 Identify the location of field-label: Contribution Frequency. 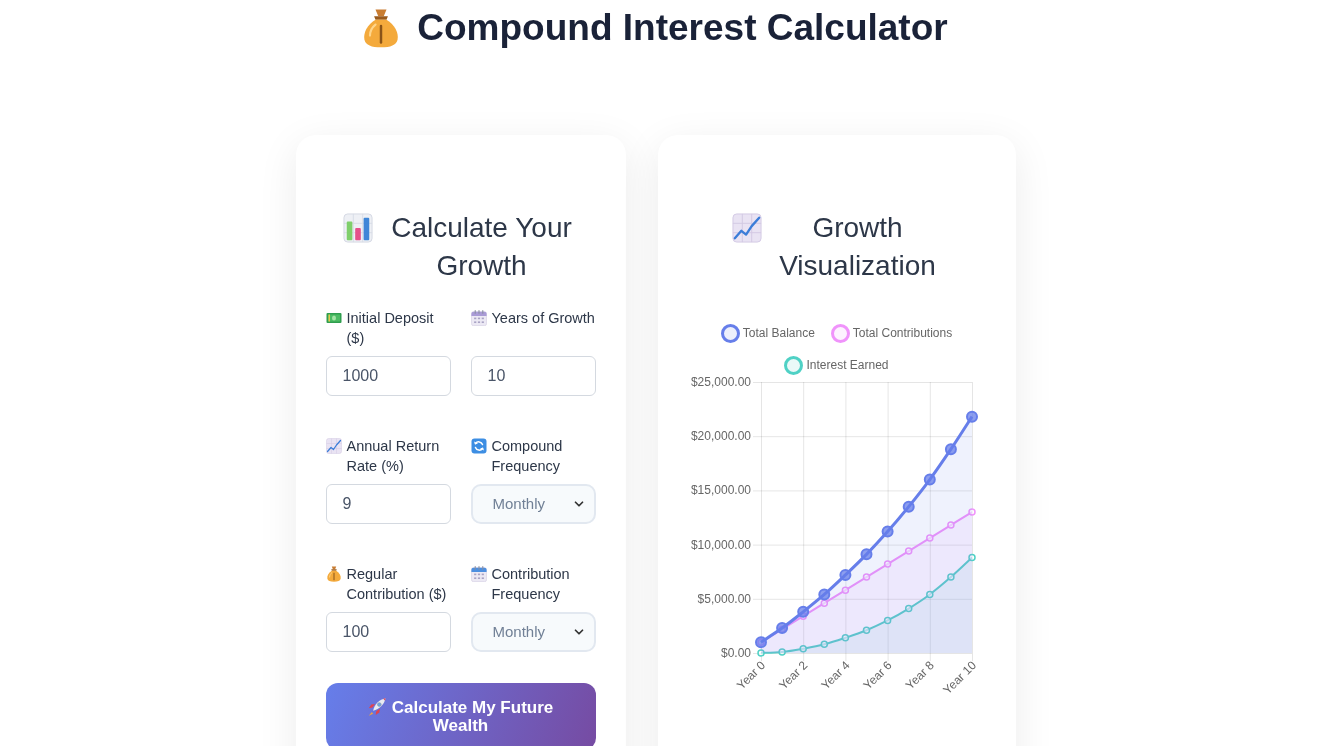
(531, 584).